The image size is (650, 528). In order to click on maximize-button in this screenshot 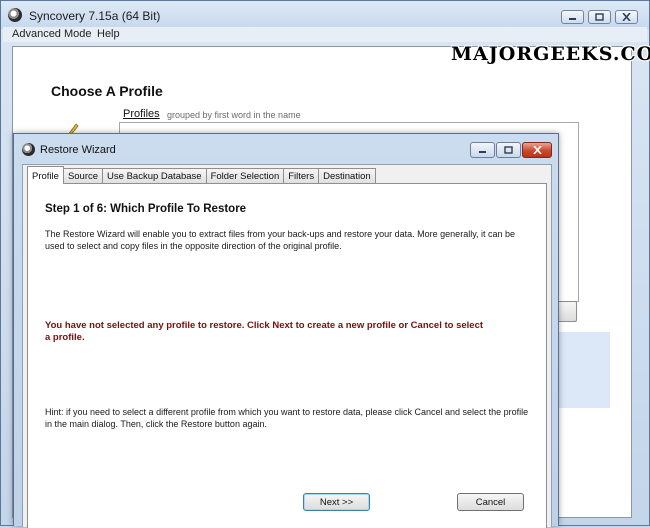, I will do `click(599, 17)`.